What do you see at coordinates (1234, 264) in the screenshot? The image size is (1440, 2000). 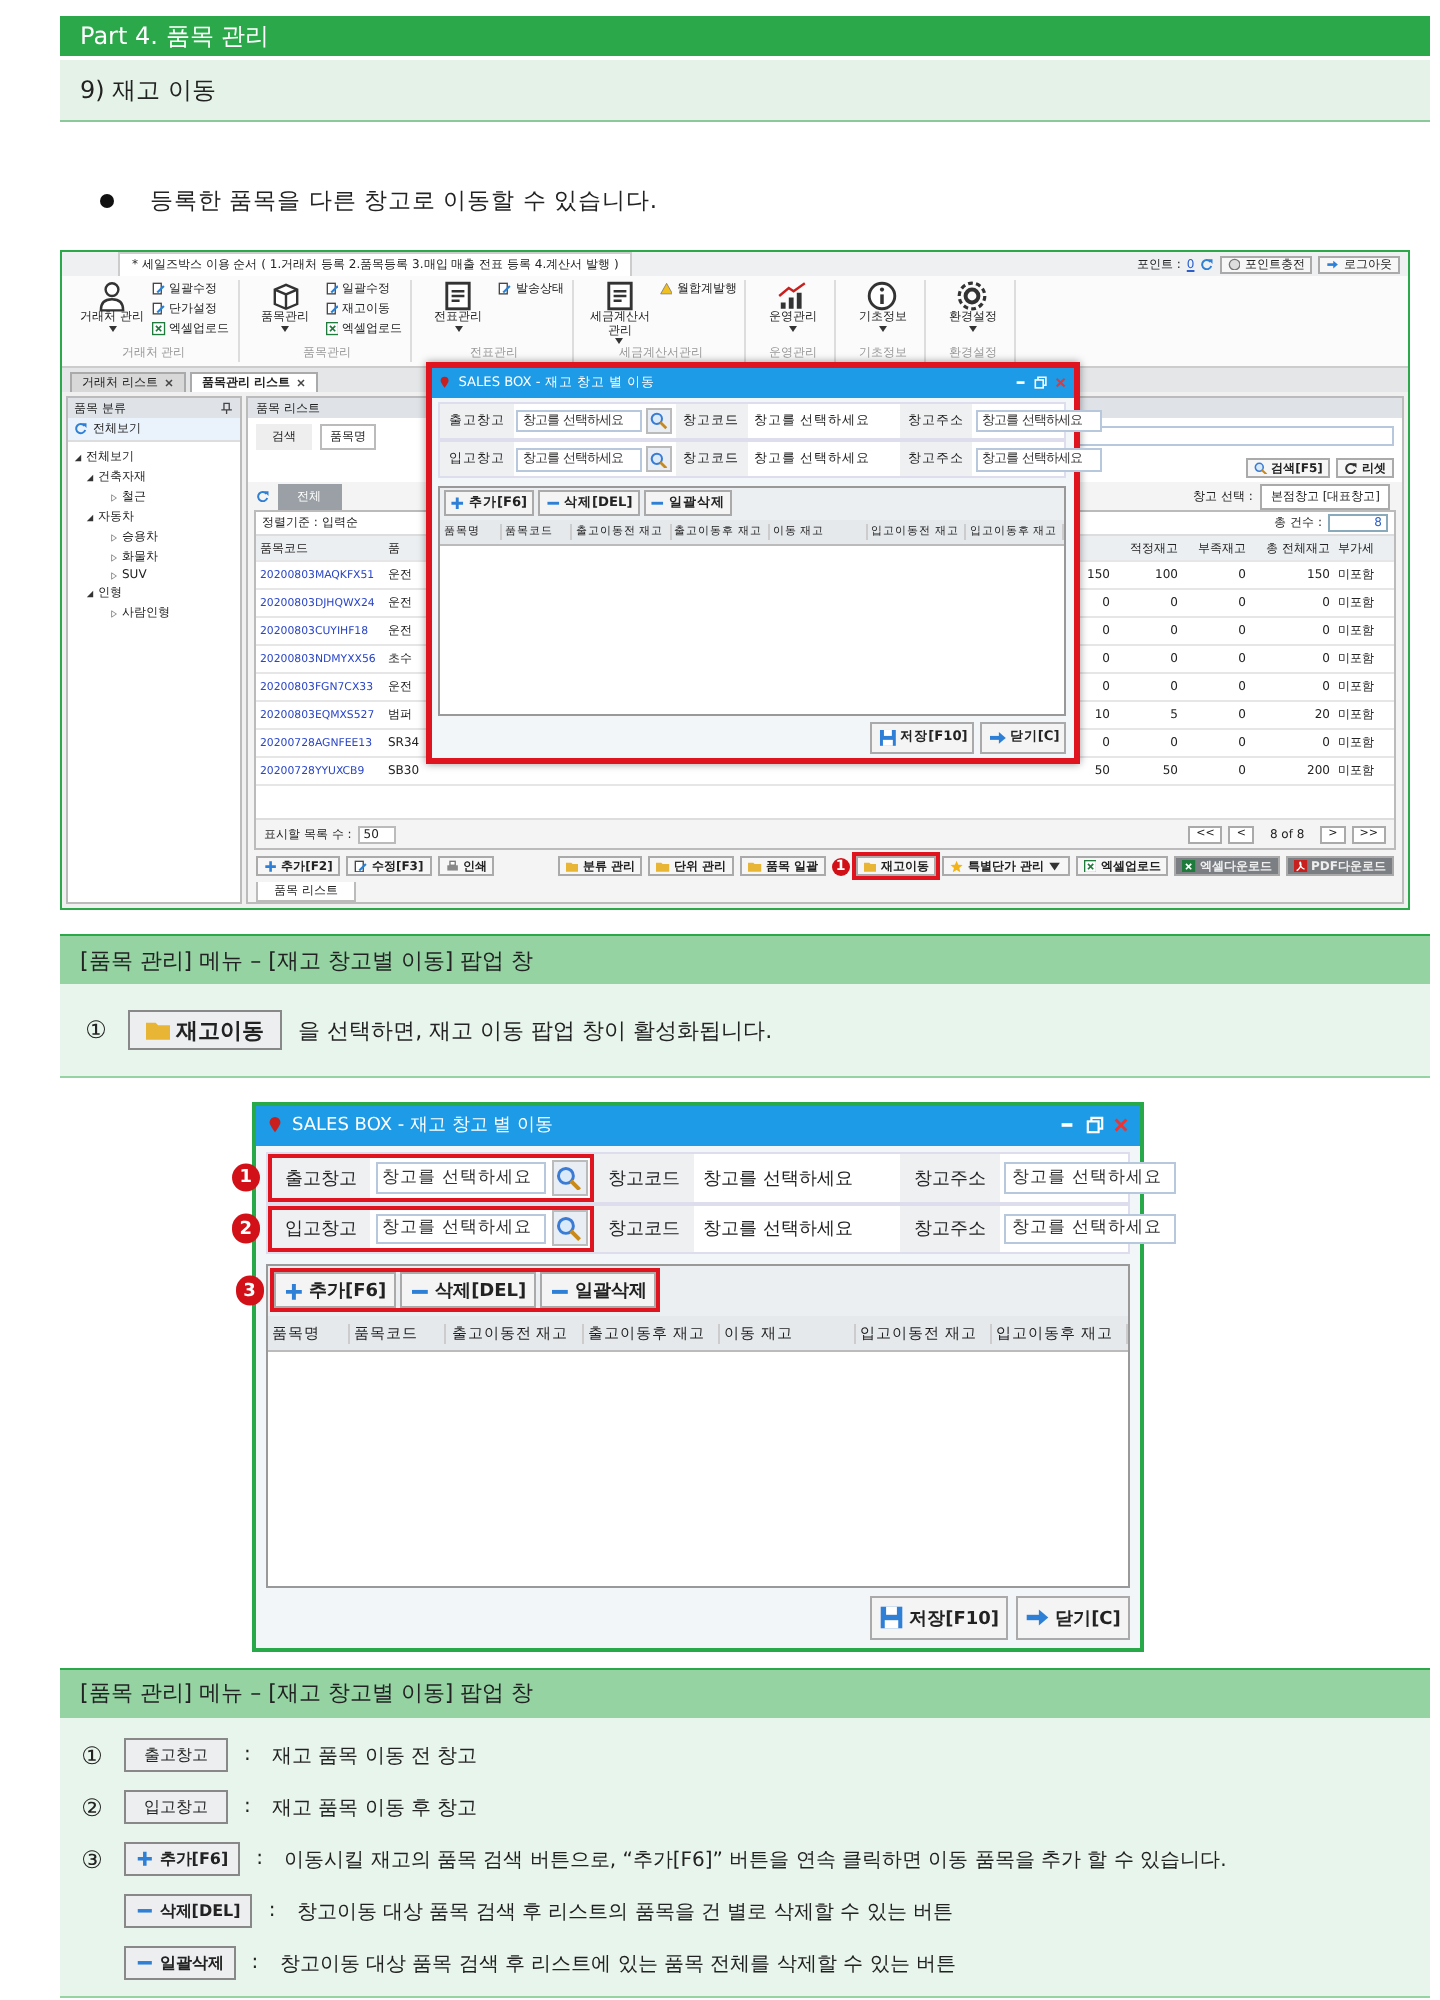 I see `coin-icon` at bounding box center [1234, 264].